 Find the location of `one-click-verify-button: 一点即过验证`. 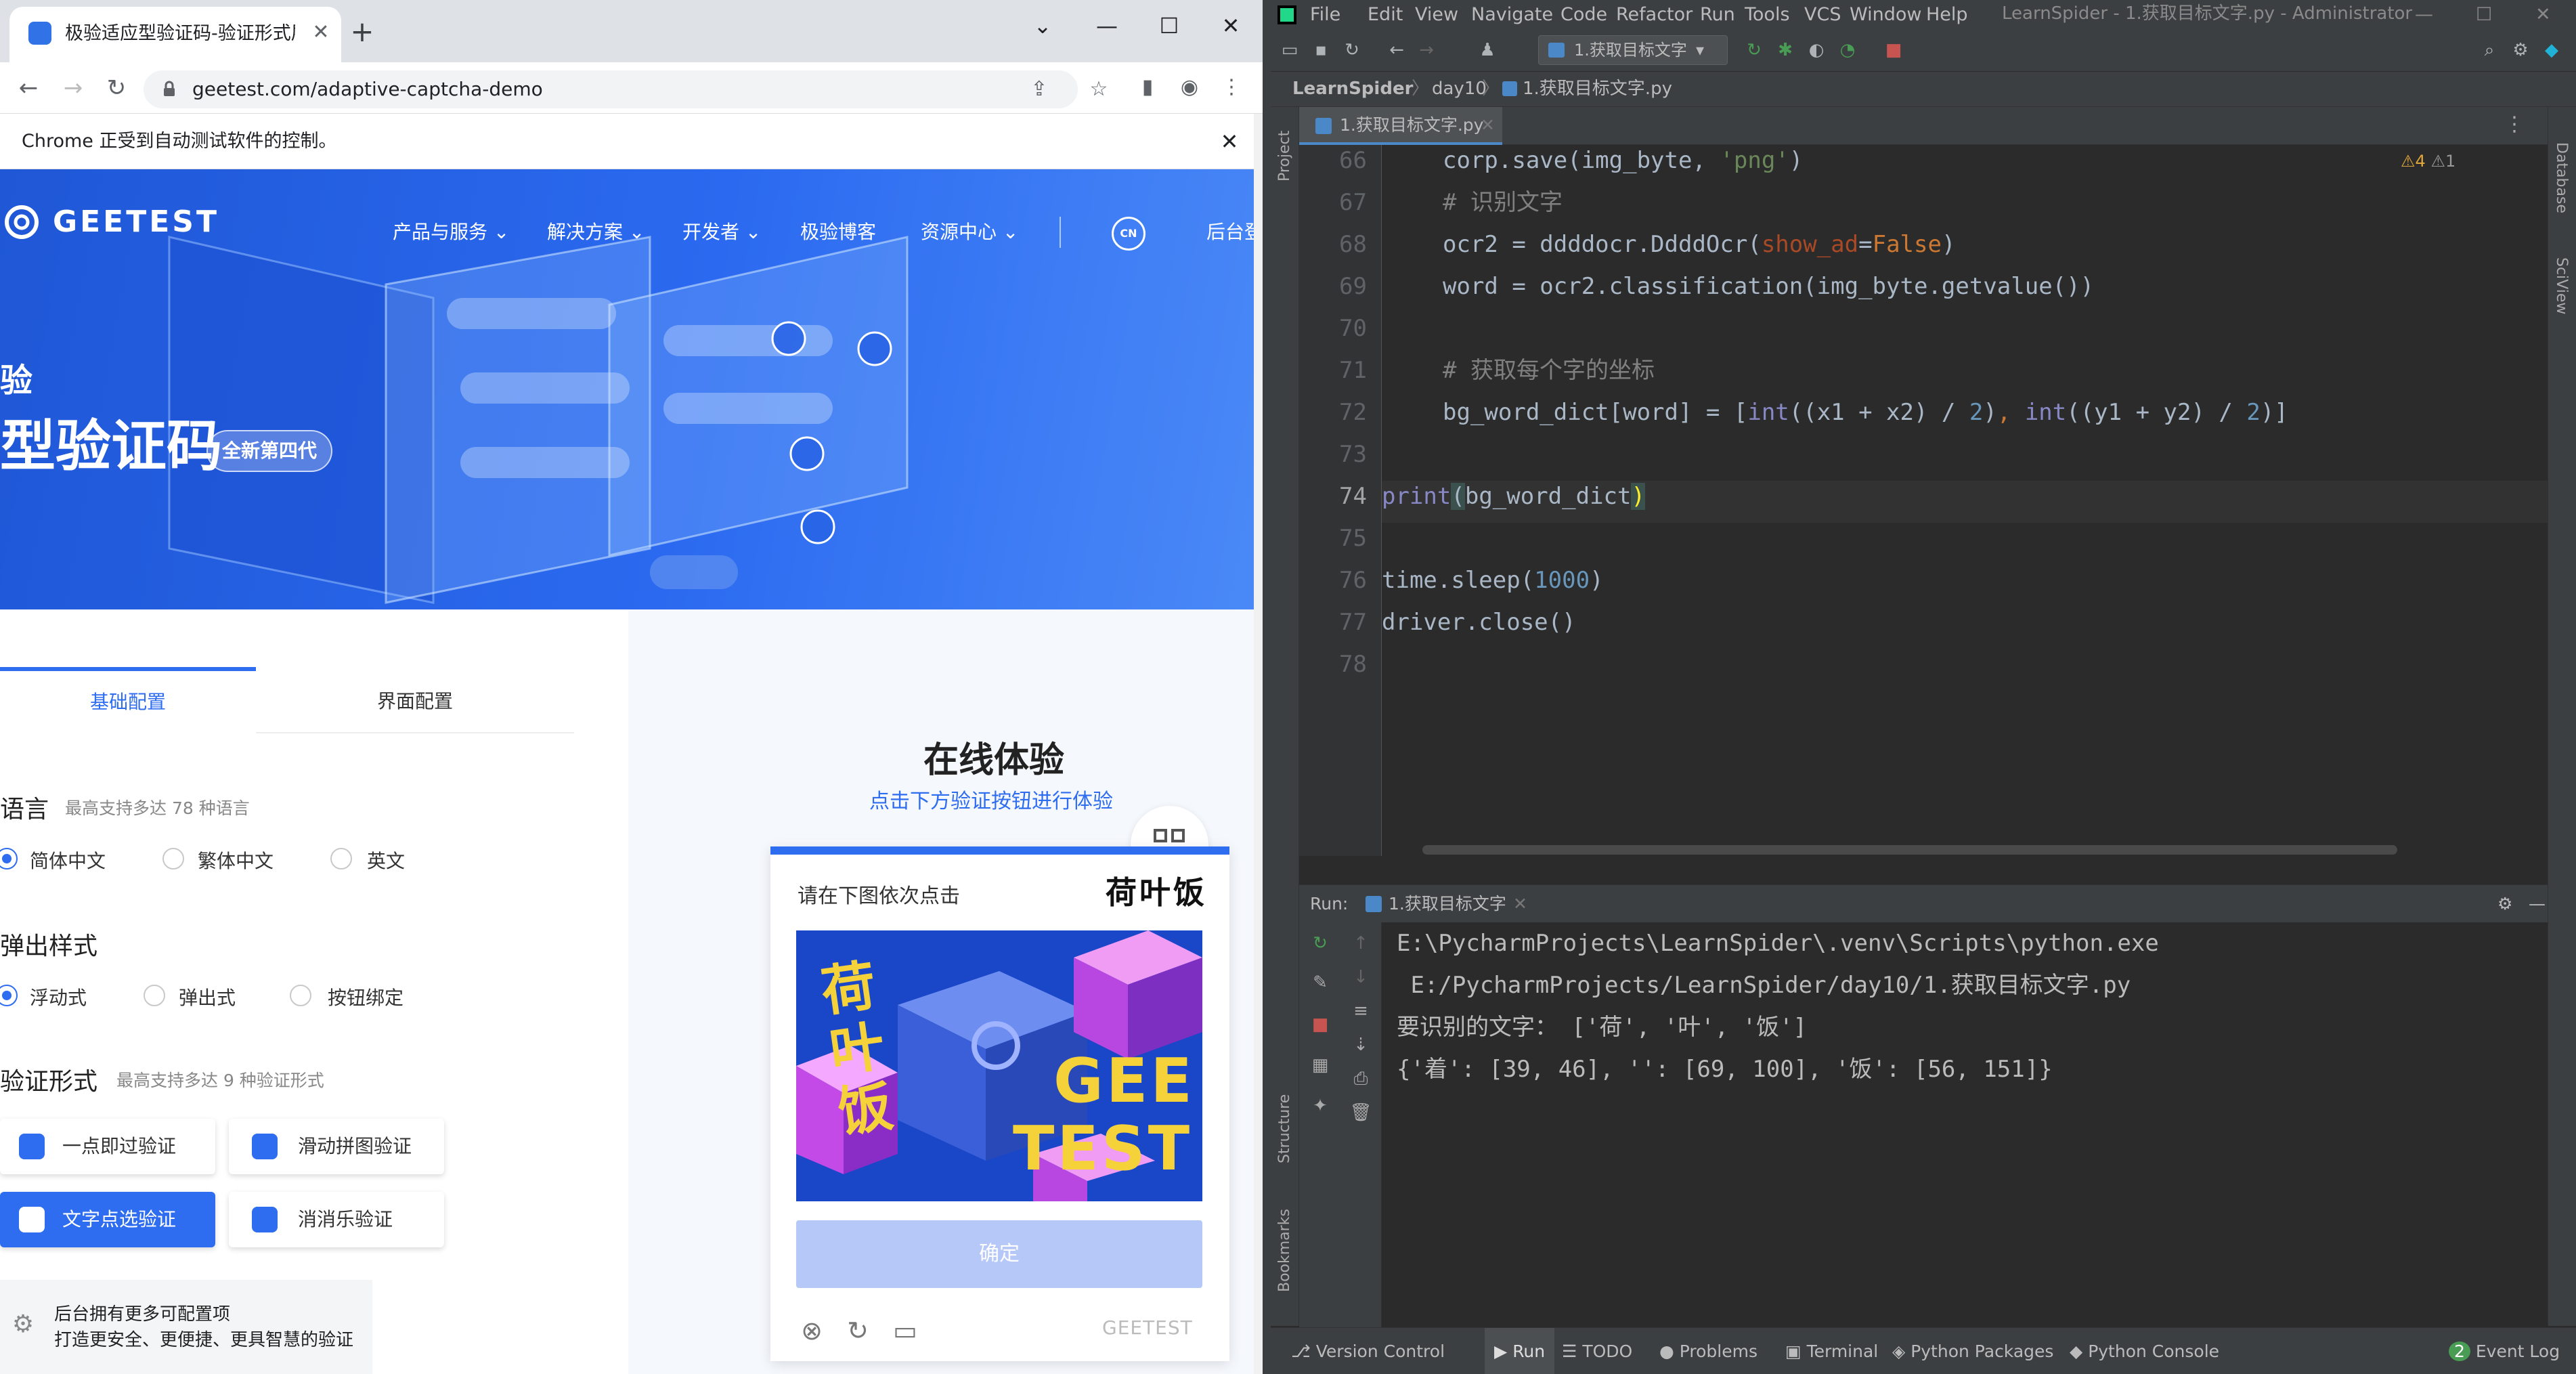

one-click-verify-button: 一点即过验证 is located at coordinates (107, 1146).